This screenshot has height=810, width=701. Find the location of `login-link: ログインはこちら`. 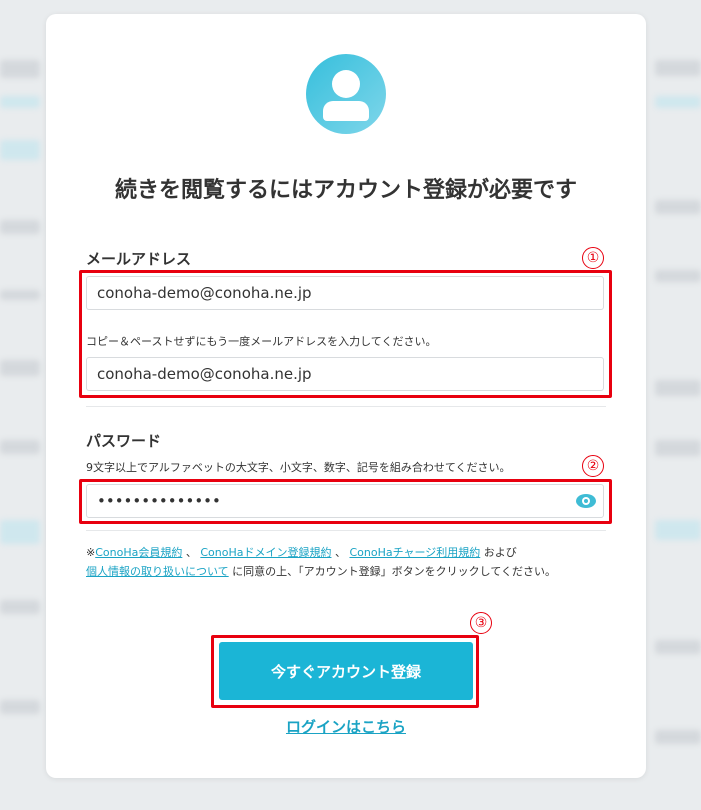

login-link: ログインはこちら is located at coordinates (346, 726).